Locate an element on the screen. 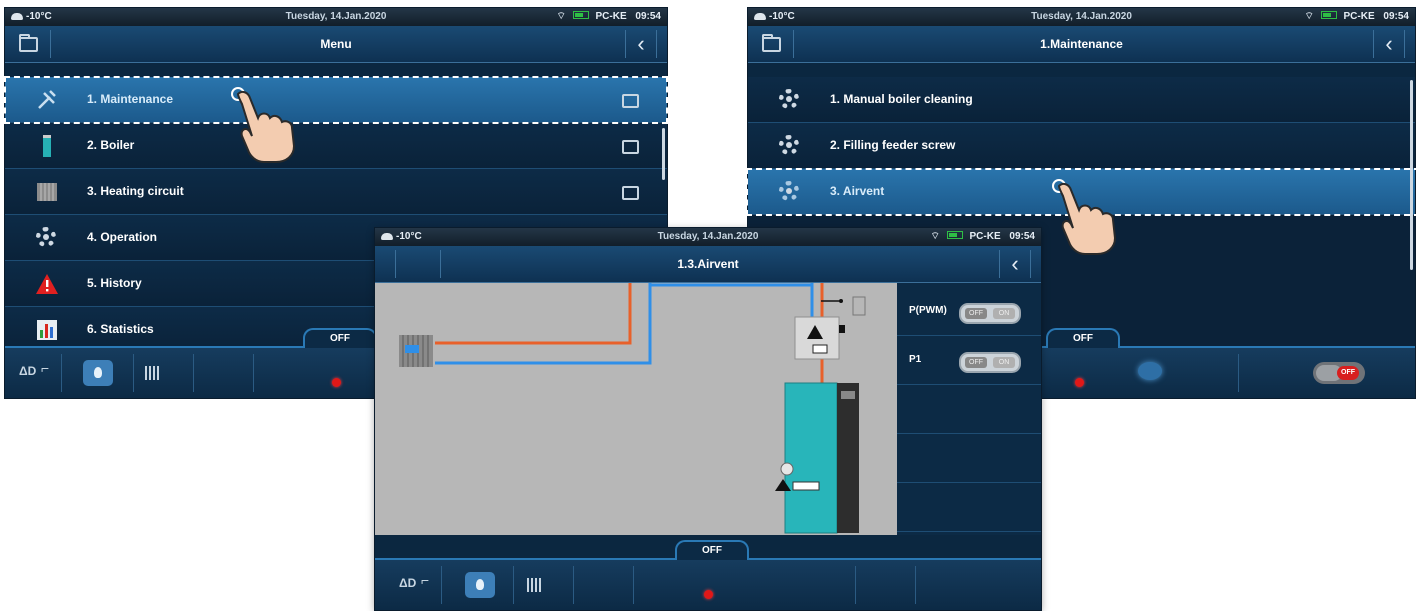  page-title: 1.3.Airvent is located at coordinates (708, 264).